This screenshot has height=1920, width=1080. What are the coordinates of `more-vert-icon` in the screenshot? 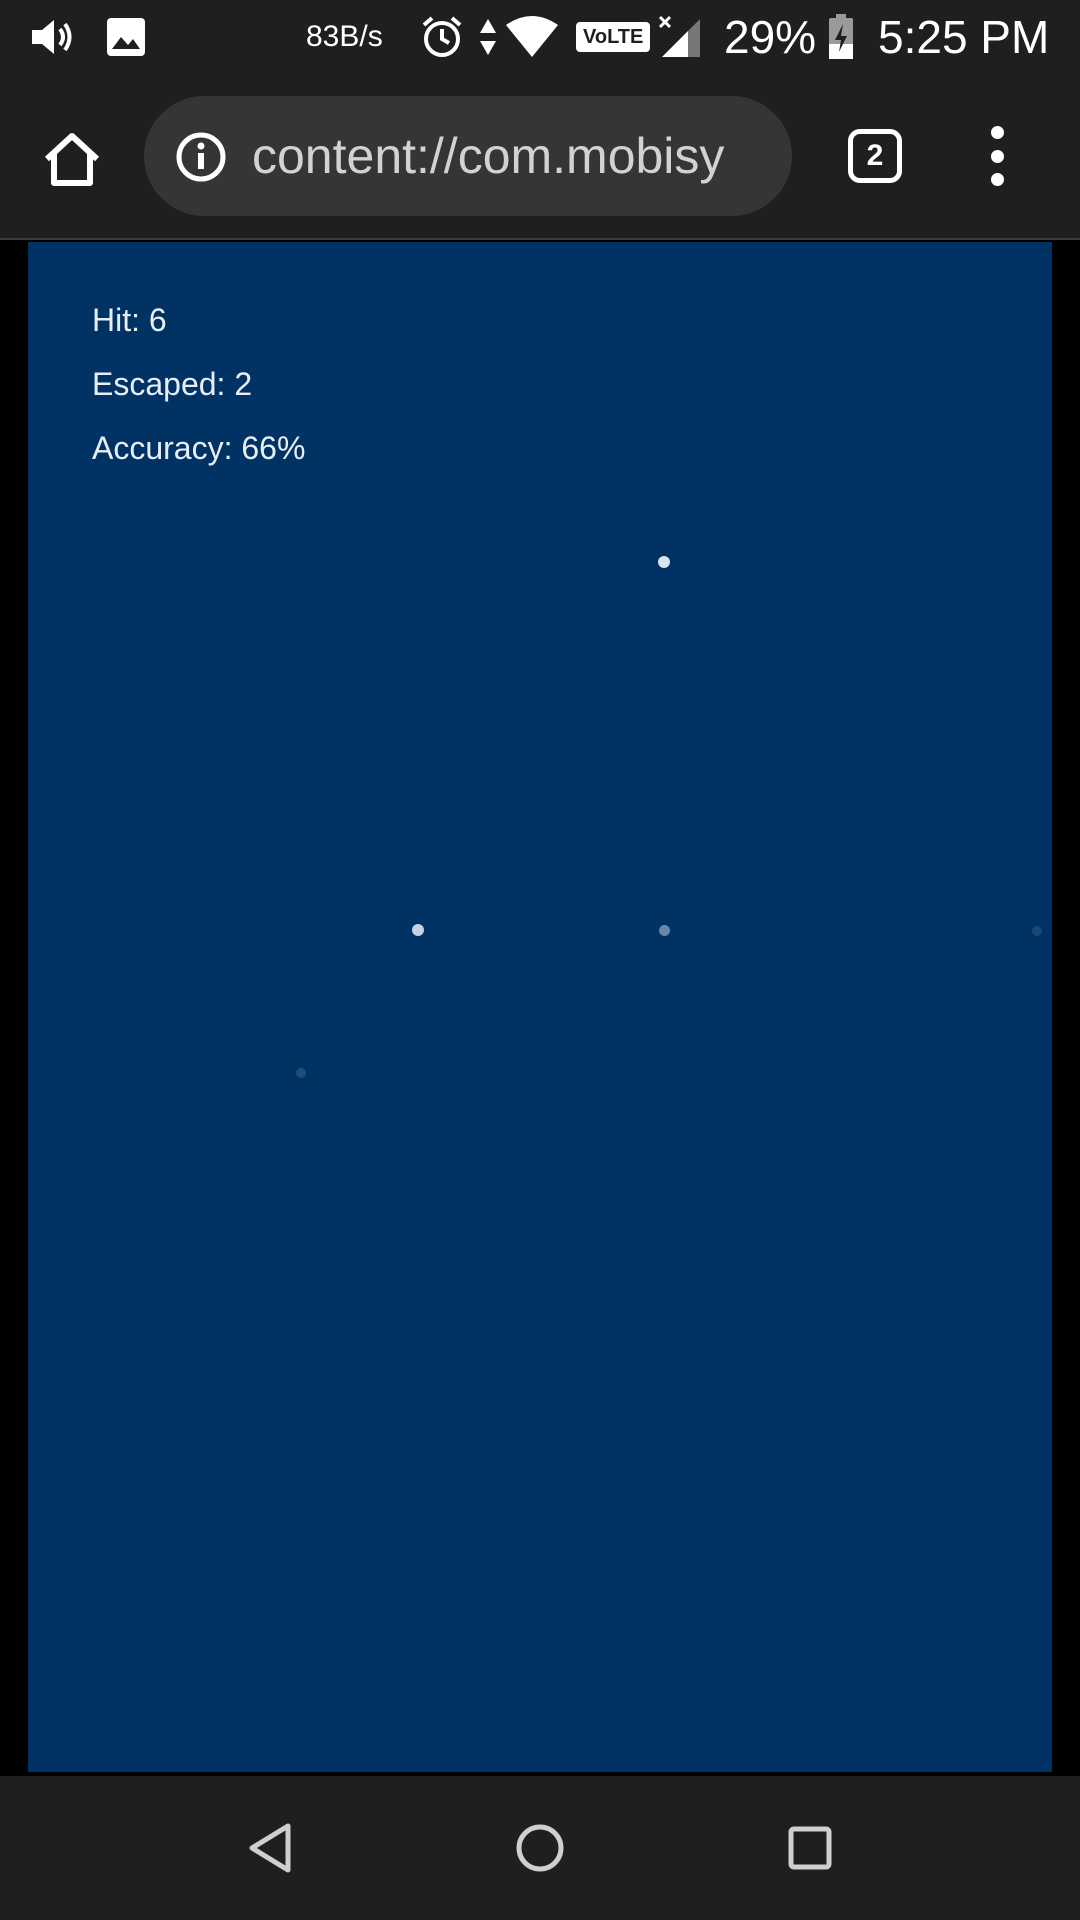 It's located at (997, 156).